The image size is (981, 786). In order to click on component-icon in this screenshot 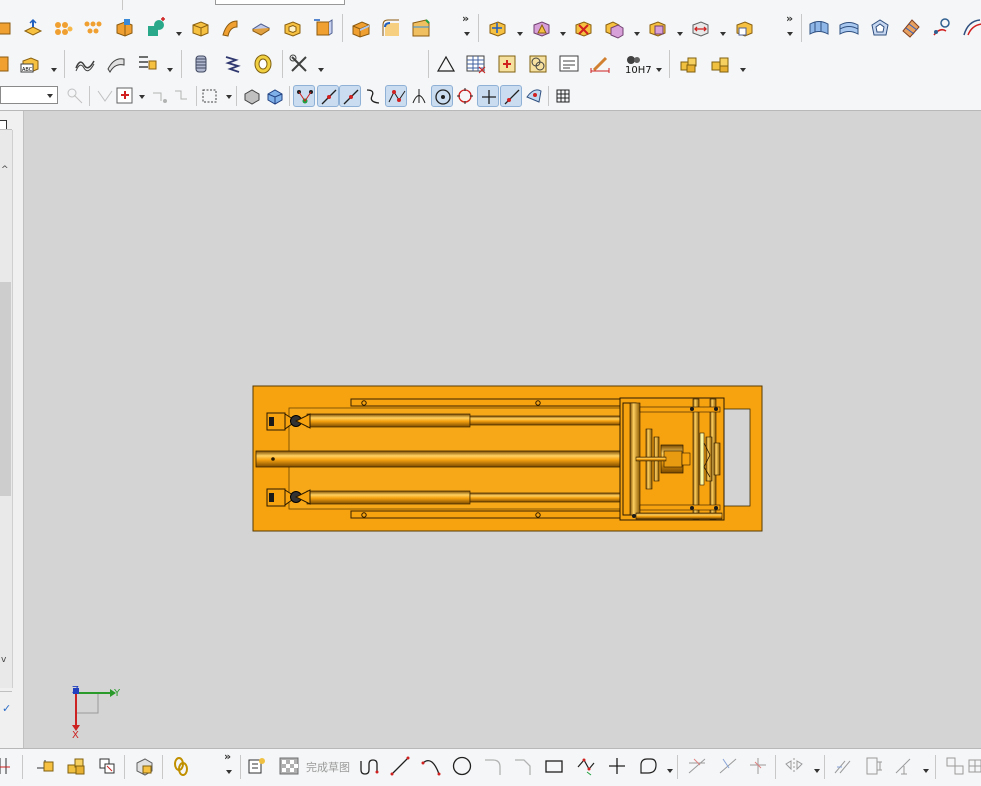, I will do `click(720, 64)`.